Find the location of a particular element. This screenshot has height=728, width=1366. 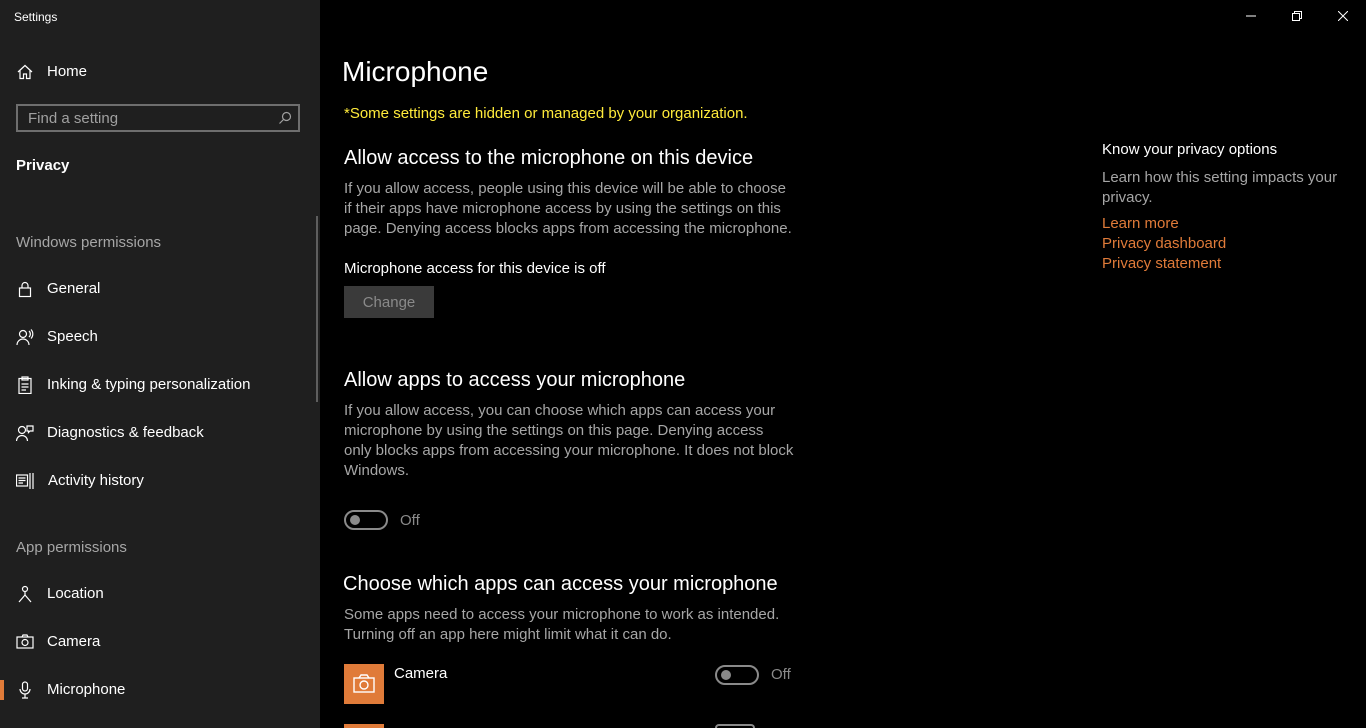

device-access-status: Microphone access for this device is off is located at coordinates (475, 268).